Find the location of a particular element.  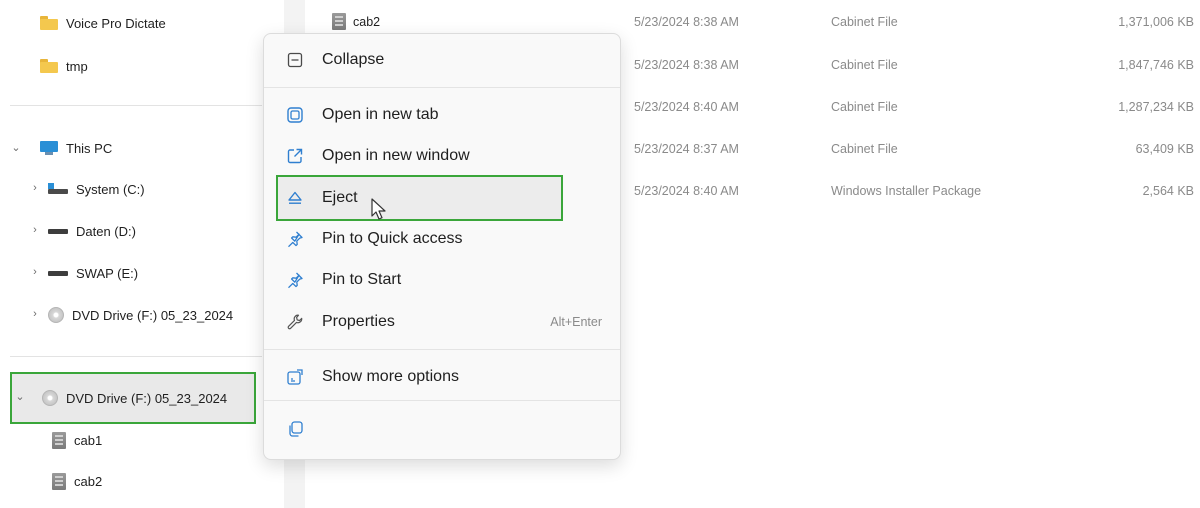

new-tab-icon is located at coordinates (295, 115).